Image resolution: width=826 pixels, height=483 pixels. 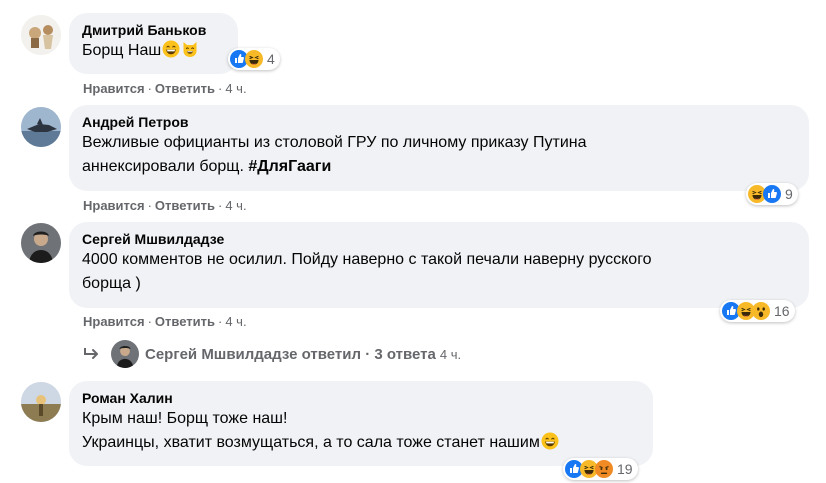 I want to click on cat-face-icon, so click(x=190, y=49).